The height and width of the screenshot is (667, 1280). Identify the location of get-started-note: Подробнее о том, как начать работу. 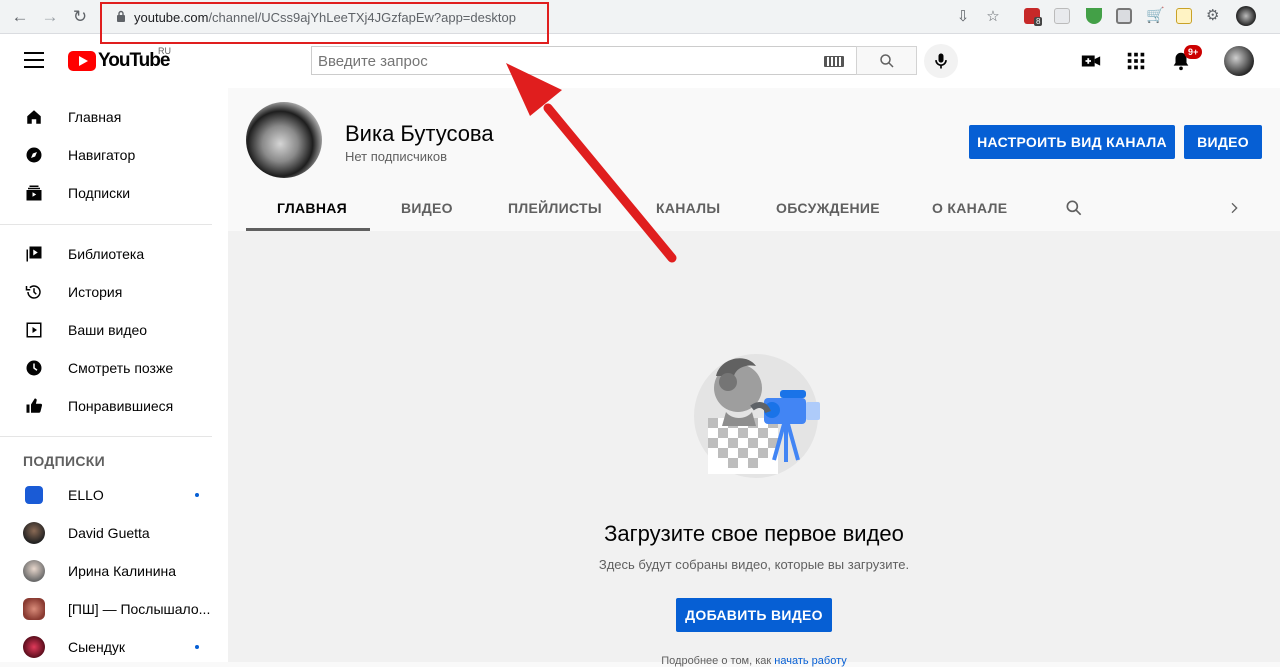
(754, 661).